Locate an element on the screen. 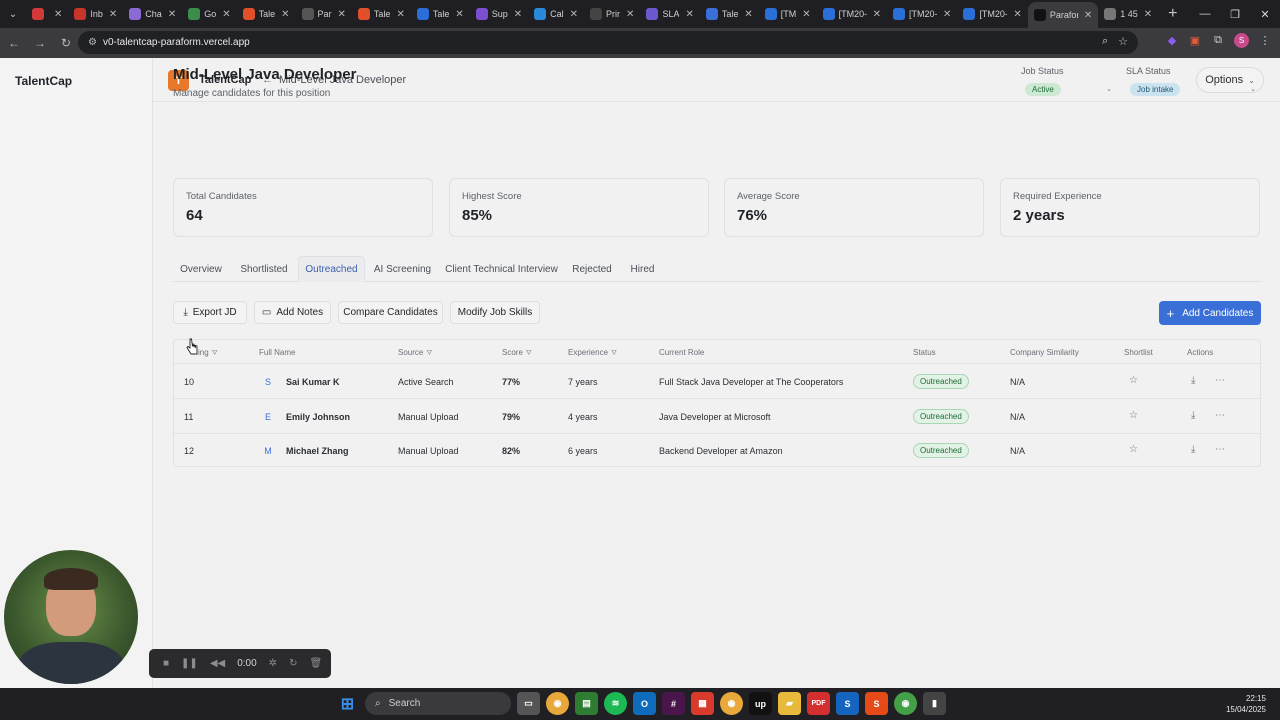 This screenshot has height=720, width=1280. cell-name: Emily Johnson is located at coordinates (318, 417).